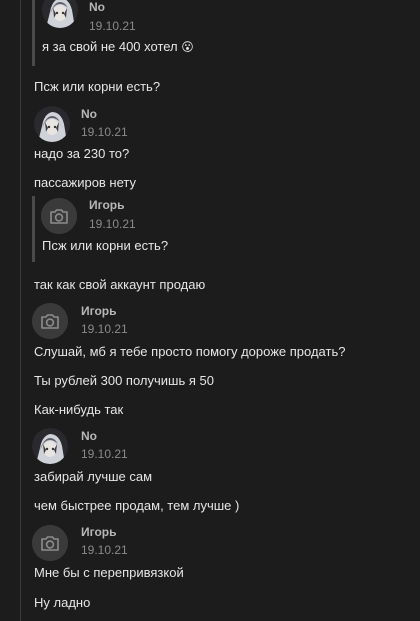 This screenshot has height=621, width=420. What do you see at coordinates (85, 182) in the screenshot?
I see `message-text: пассажиров нету` at bounding box center [85, 182].